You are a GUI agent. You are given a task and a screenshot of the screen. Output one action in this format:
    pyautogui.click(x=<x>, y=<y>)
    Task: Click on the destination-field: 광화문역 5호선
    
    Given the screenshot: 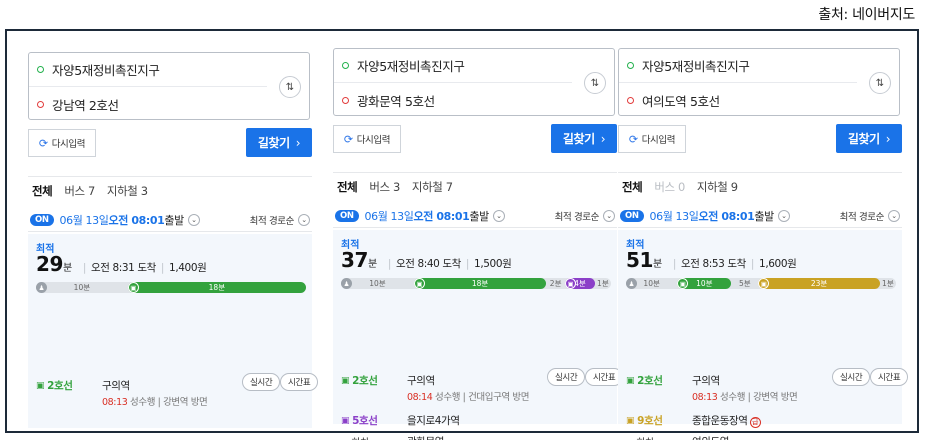 What is the action you would take?
    pyautogui.click(x=384, y=100)
    